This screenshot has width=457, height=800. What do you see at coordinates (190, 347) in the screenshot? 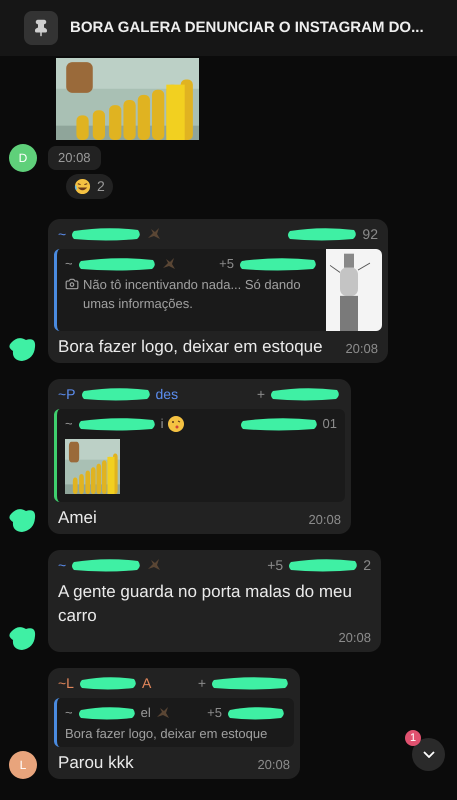
I see `message-text: Bora fazer logo, deixar em estoque` at bounding box center [190, 347].